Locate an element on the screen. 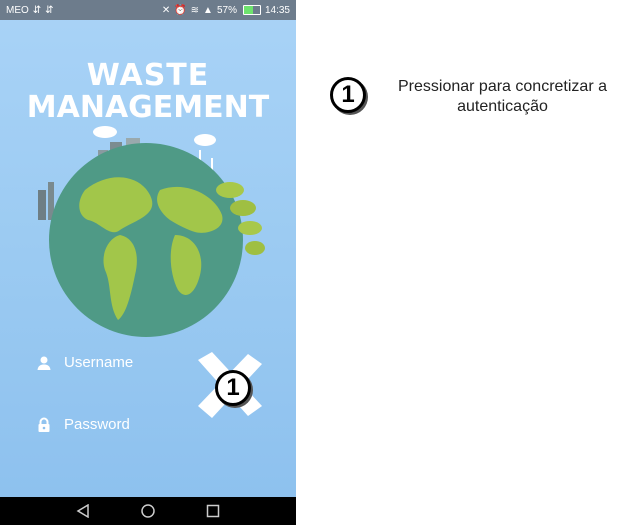 Image resolution: width=634 pixels, height=531 pixels. android-nav-bar is located at coordinates (148, 511).